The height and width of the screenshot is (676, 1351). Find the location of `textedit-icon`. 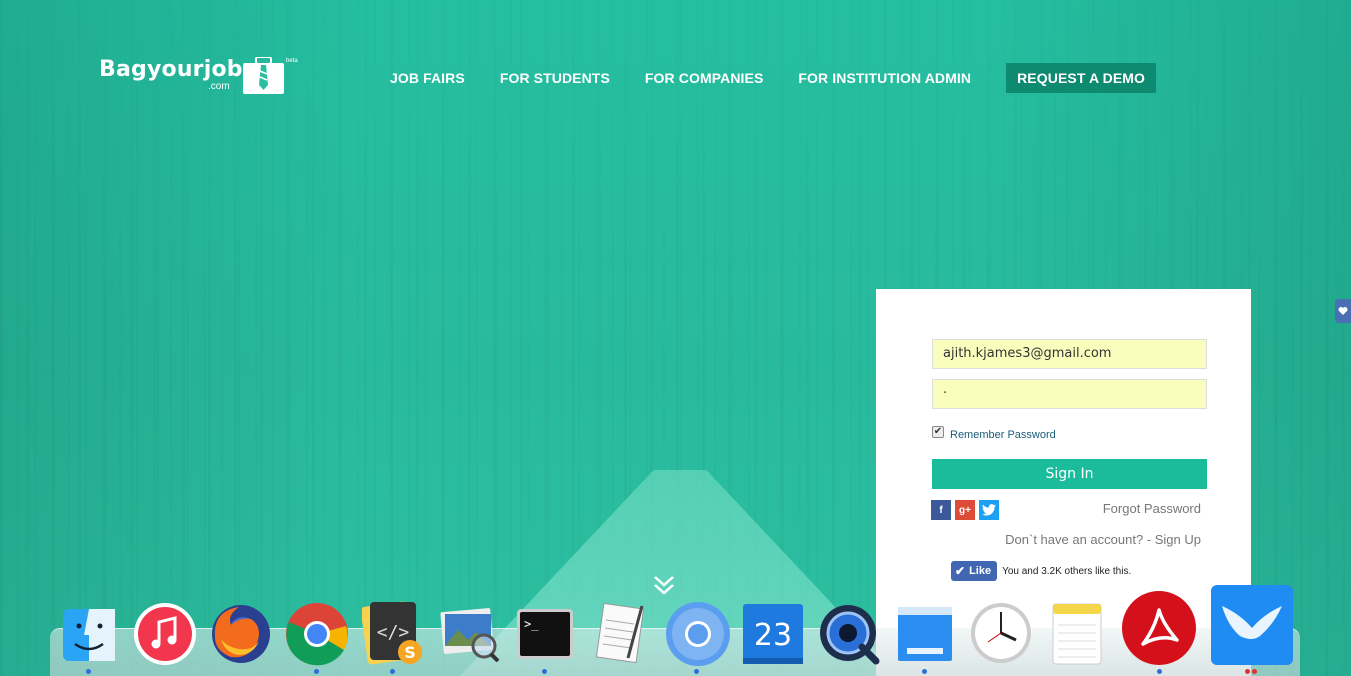

textedit-icon is located at coordinates (622, 633).